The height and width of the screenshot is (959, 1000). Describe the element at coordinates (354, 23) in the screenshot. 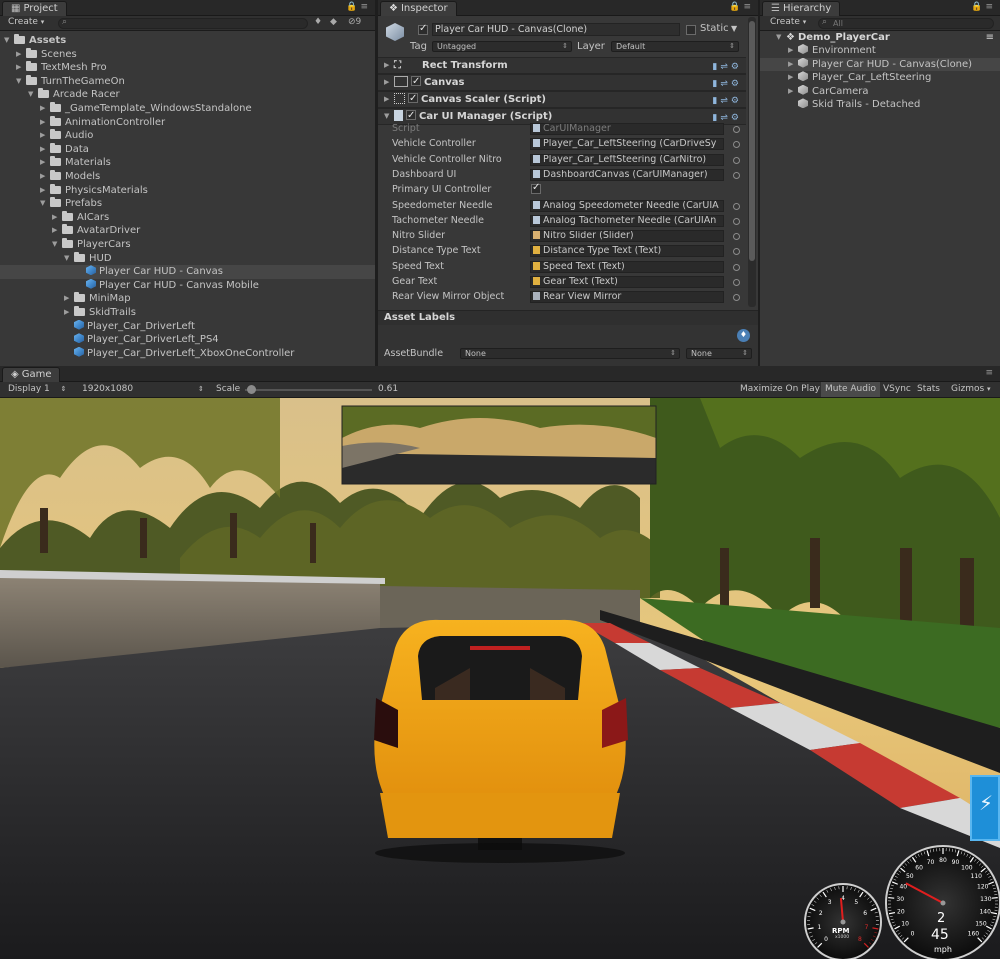

I see `hidden-count-button: ⊘9` at that location.